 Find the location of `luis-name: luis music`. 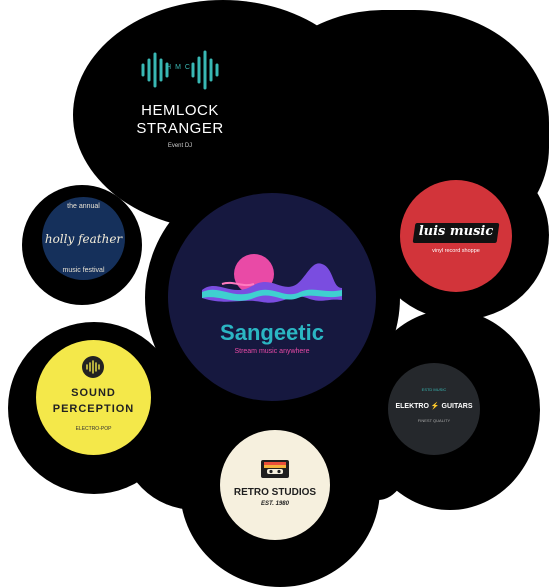

luis-name: luis music is located at coordinates (456, 231).